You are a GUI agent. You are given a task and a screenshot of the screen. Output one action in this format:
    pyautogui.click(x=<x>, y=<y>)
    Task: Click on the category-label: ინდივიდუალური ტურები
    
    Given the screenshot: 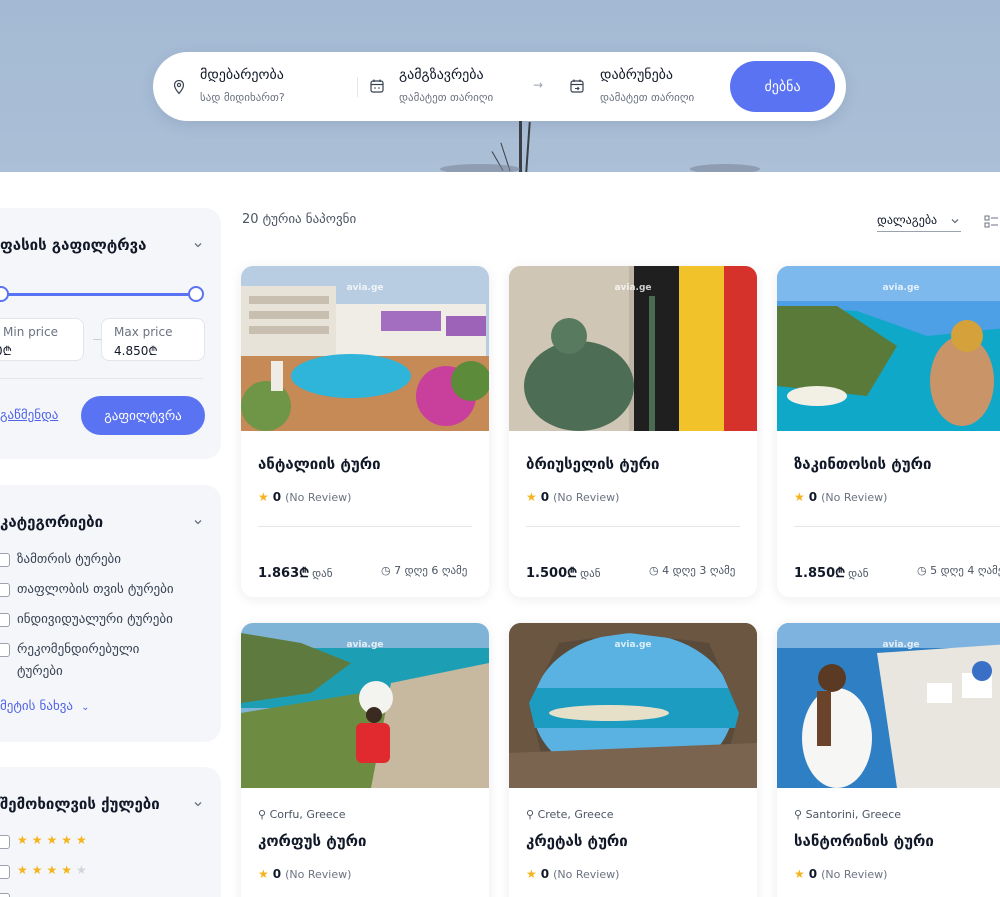 What is the action you would take?
    pyautogui.click(x=95, y=619)
    